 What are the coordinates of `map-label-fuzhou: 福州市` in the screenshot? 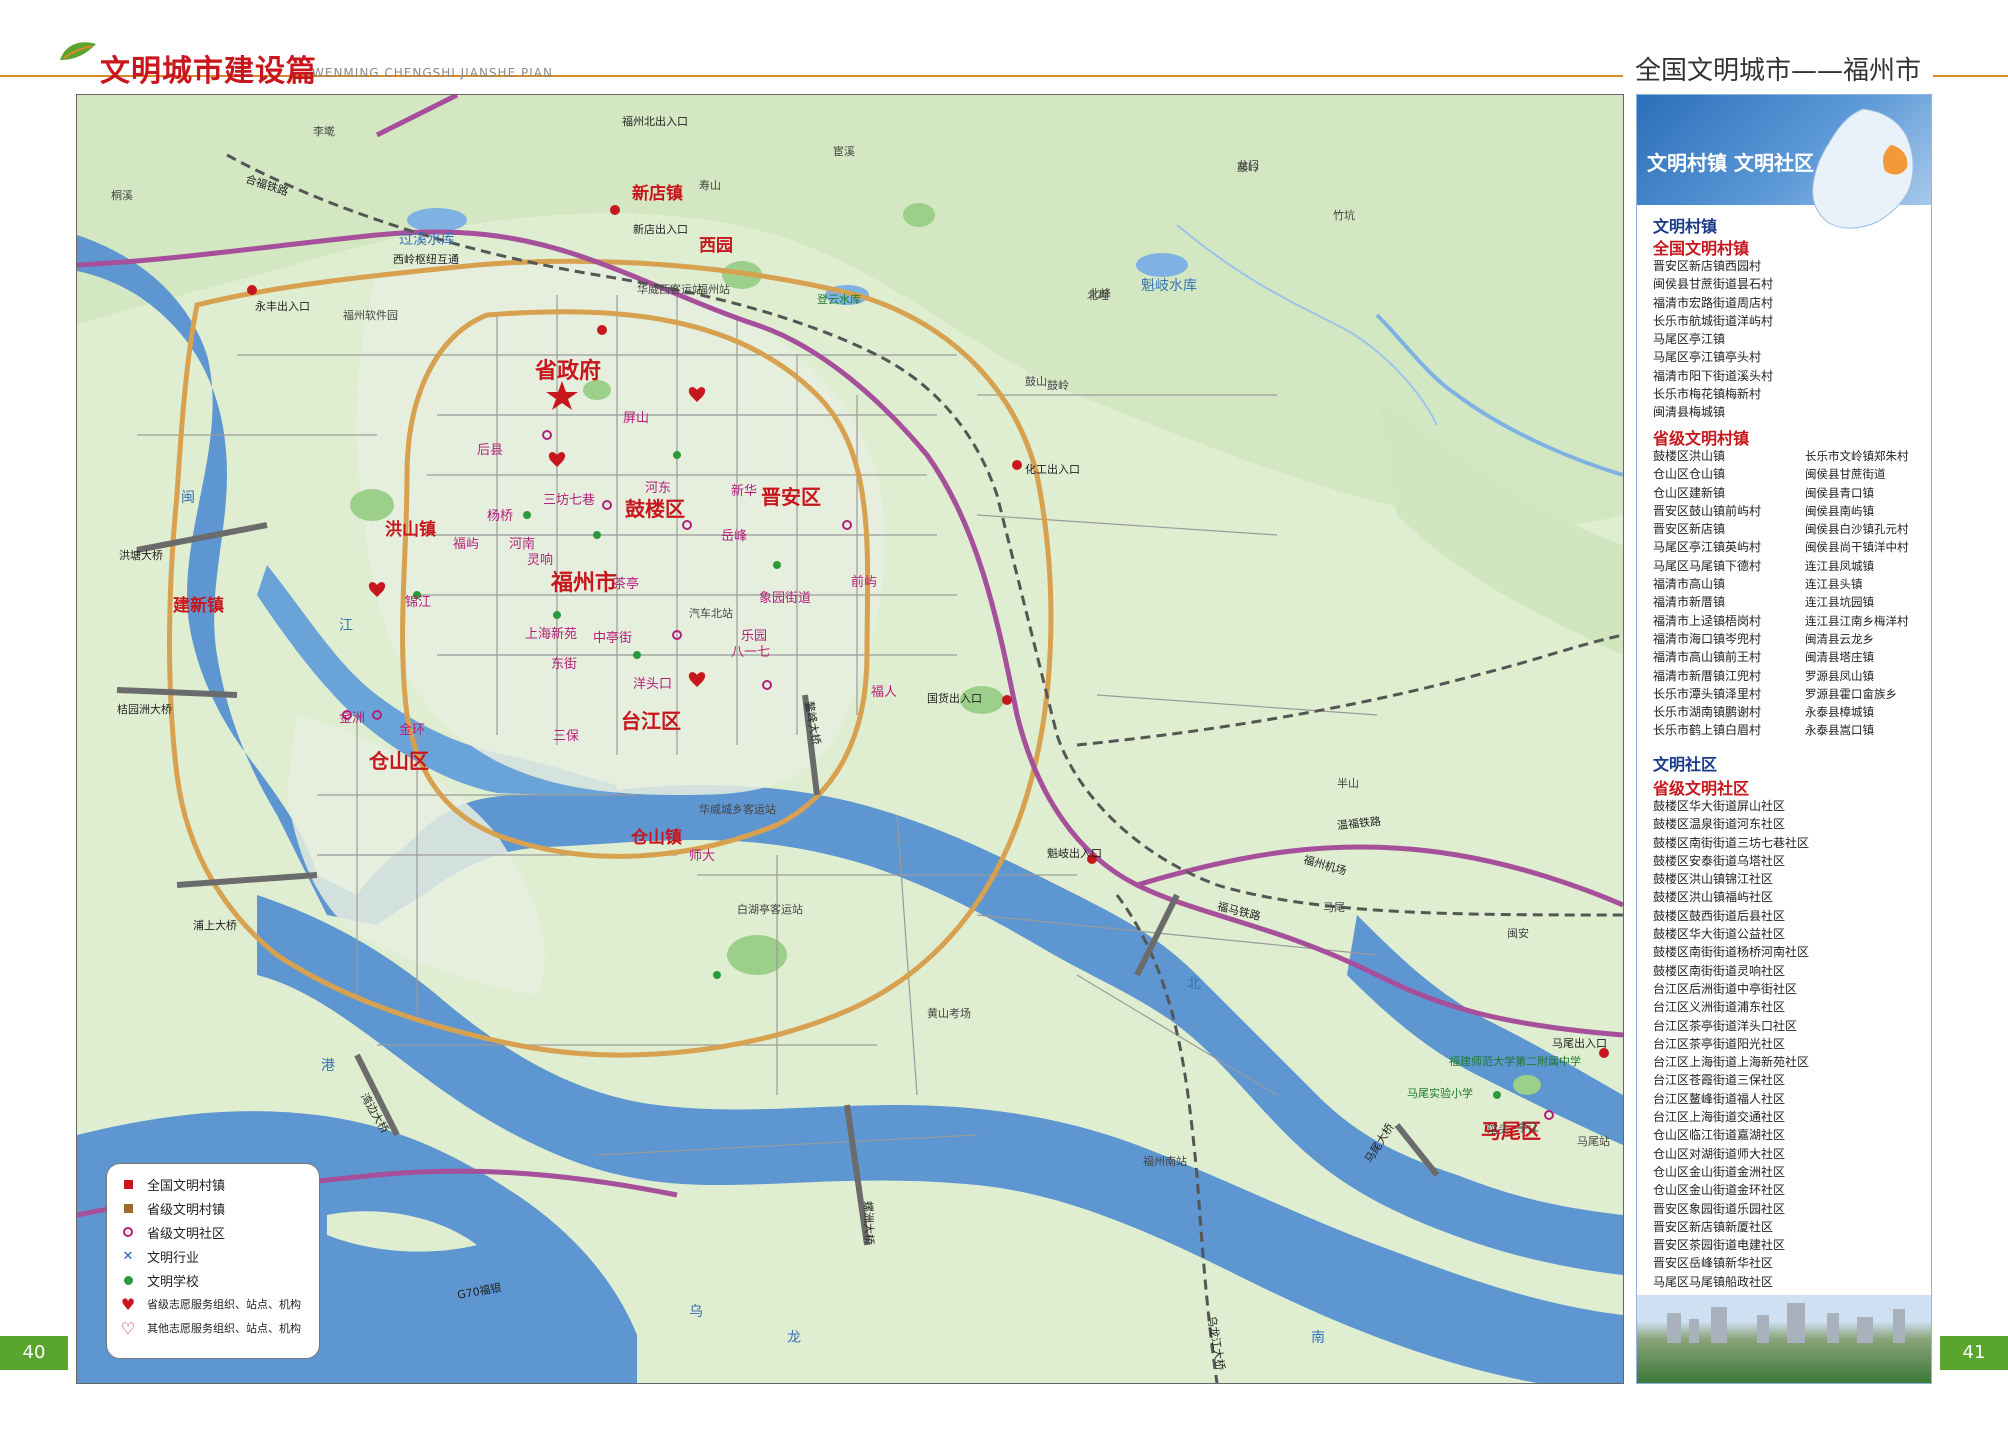 It's located at (584, 583).